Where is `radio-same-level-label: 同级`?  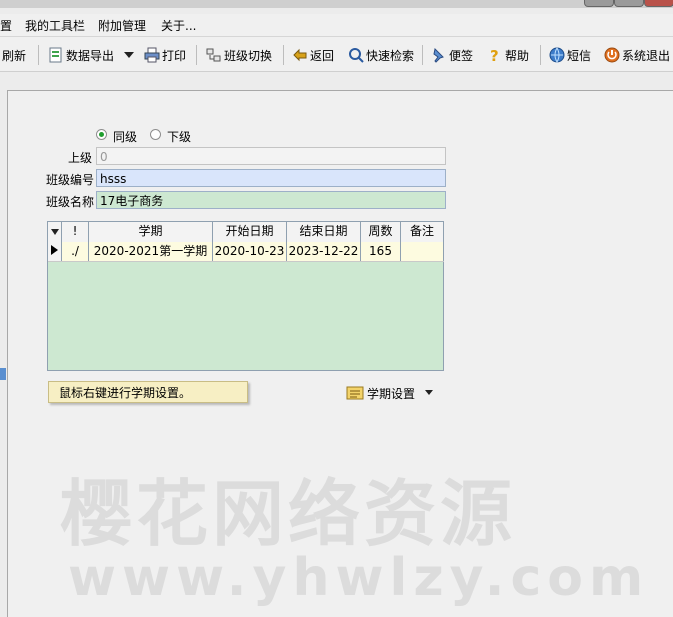
radio-same-level-label: 同级 is located at coordinates (125, 137).